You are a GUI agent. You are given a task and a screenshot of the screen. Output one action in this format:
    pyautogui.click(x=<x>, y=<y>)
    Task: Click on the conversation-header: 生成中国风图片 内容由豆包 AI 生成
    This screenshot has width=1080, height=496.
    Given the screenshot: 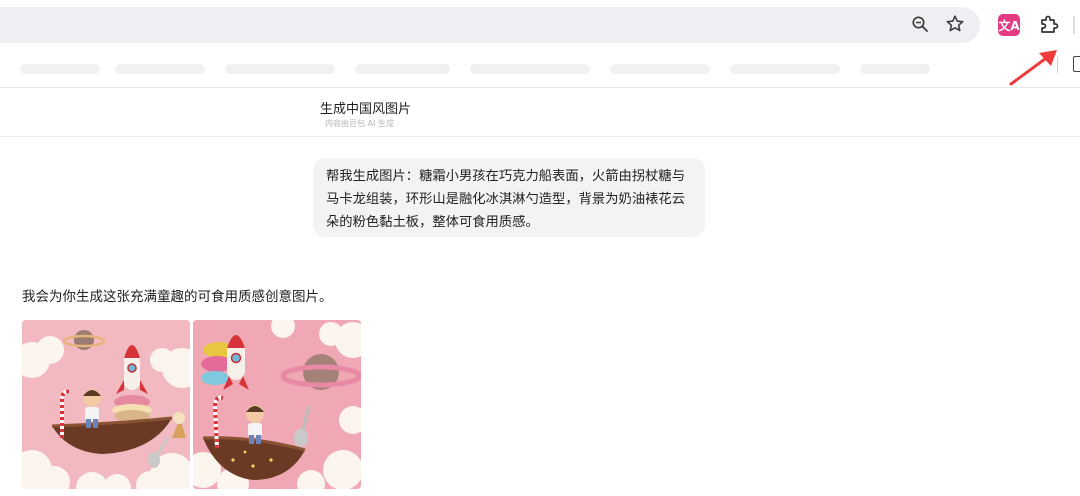 What is the action you would take?
    pyautogui.click(x=540, y=112)
    